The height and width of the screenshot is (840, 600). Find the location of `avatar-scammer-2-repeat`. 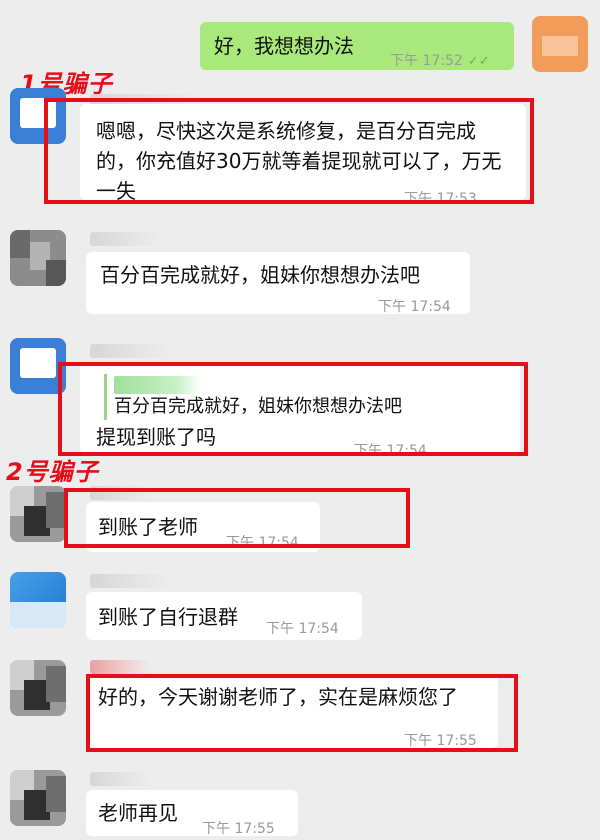

avatar-scammer-2-repeat is located at coordinates (38, 688).